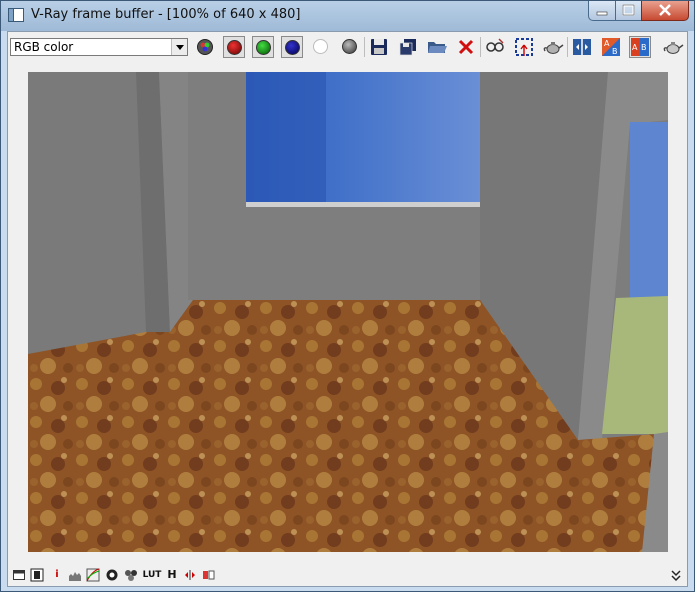  I want to click on red-channel-button, so click(234, 47).